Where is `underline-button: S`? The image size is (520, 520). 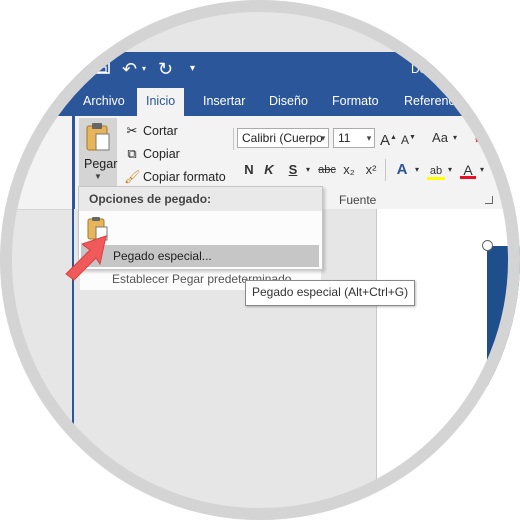
underline-button: S is located at coordinates (293, 170).